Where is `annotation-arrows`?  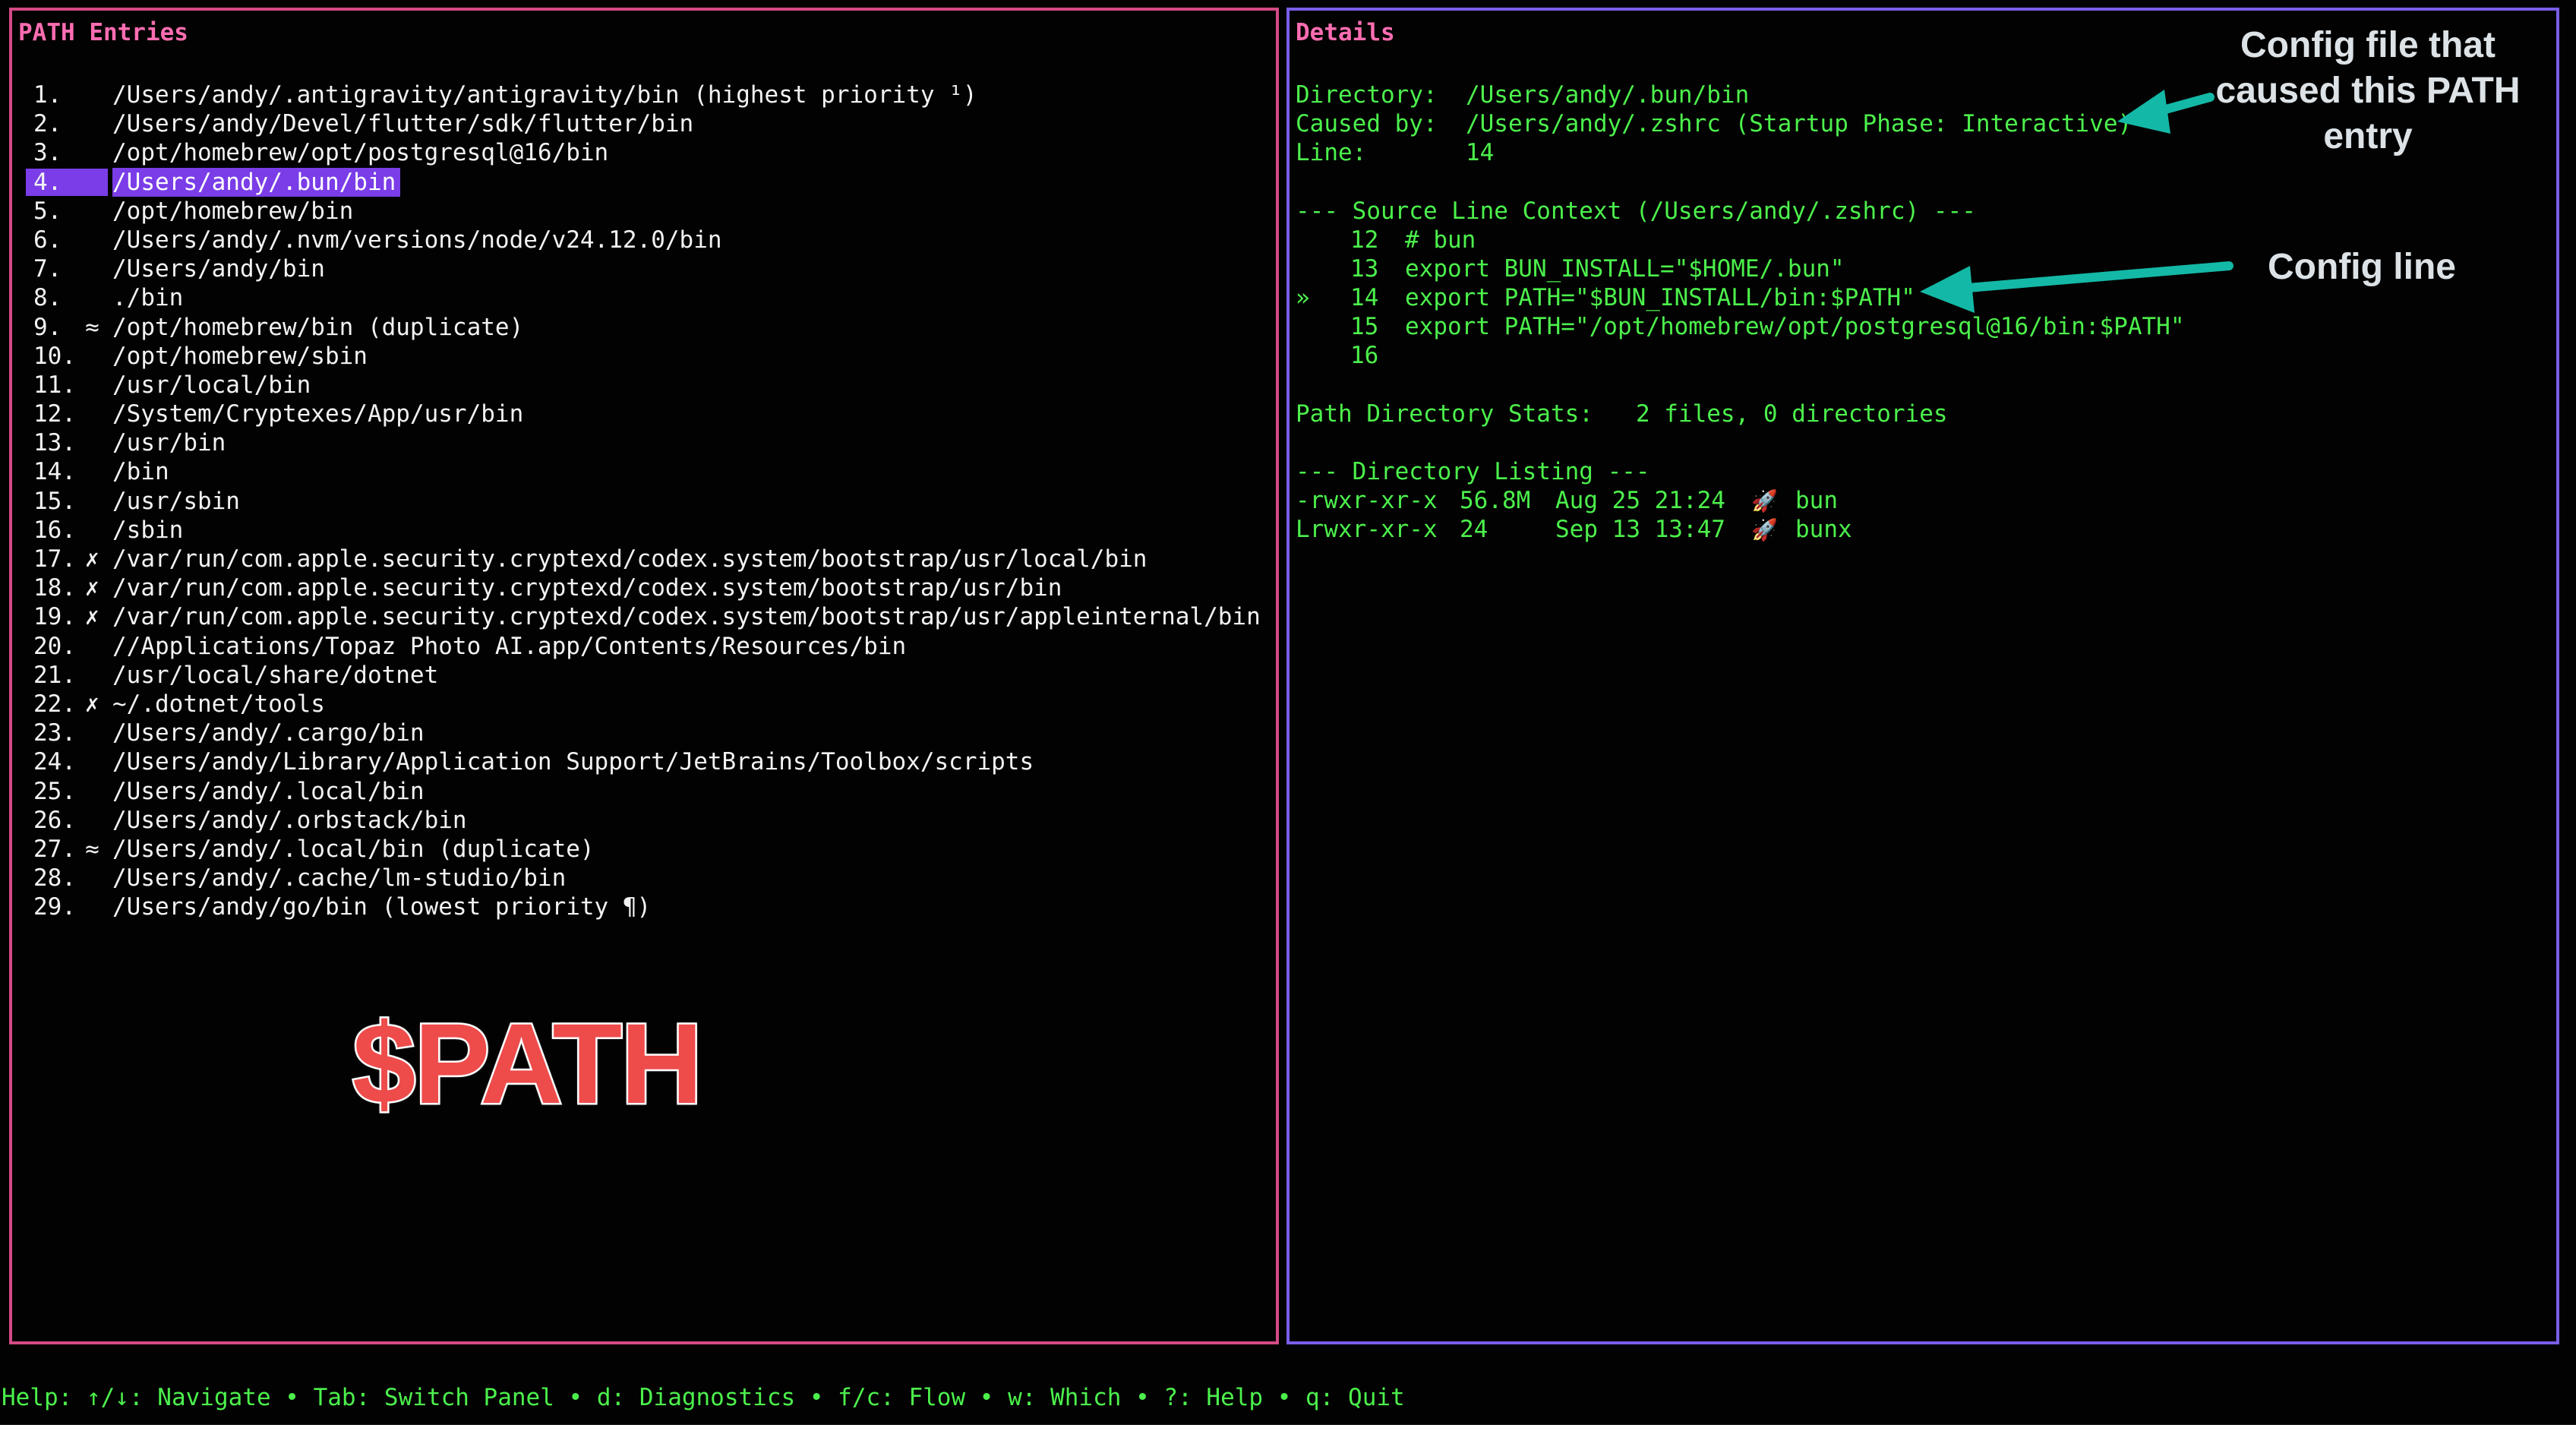
annotation-arrows is located at coordinates (2076, 201).